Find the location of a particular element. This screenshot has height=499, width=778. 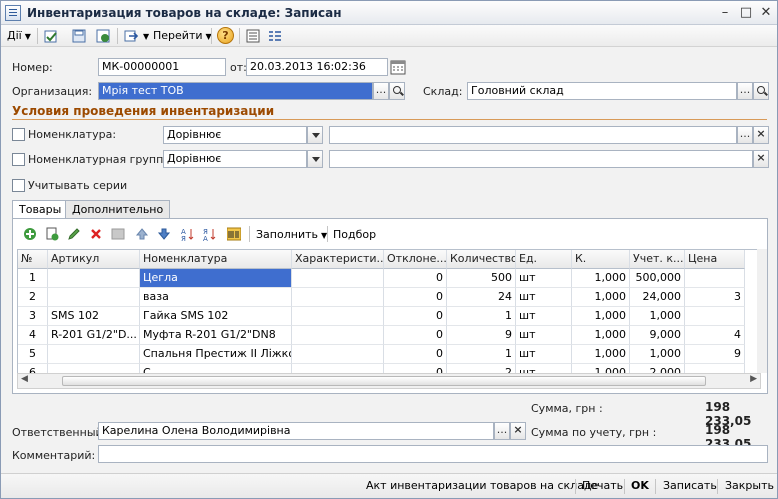

cell-number: 3 is located at coordinates (33, 316).